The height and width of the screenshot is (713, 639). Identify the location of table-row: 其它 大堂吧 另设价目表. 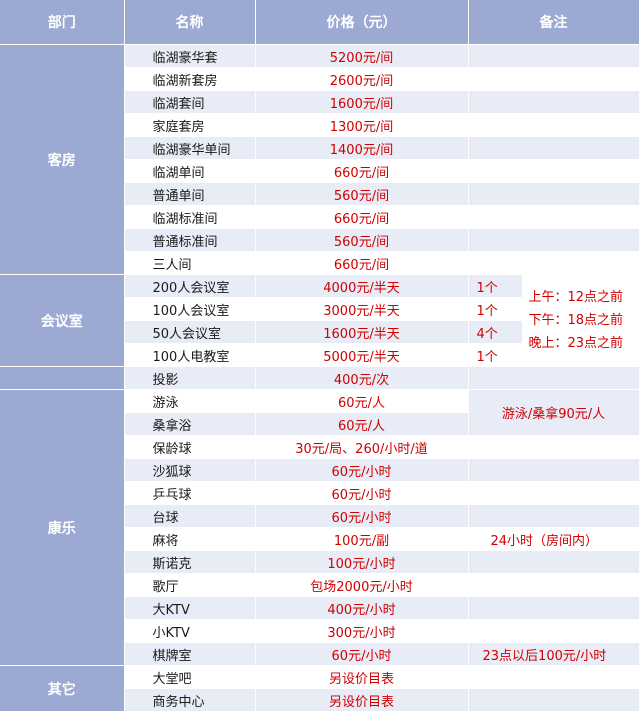
(319, 688).